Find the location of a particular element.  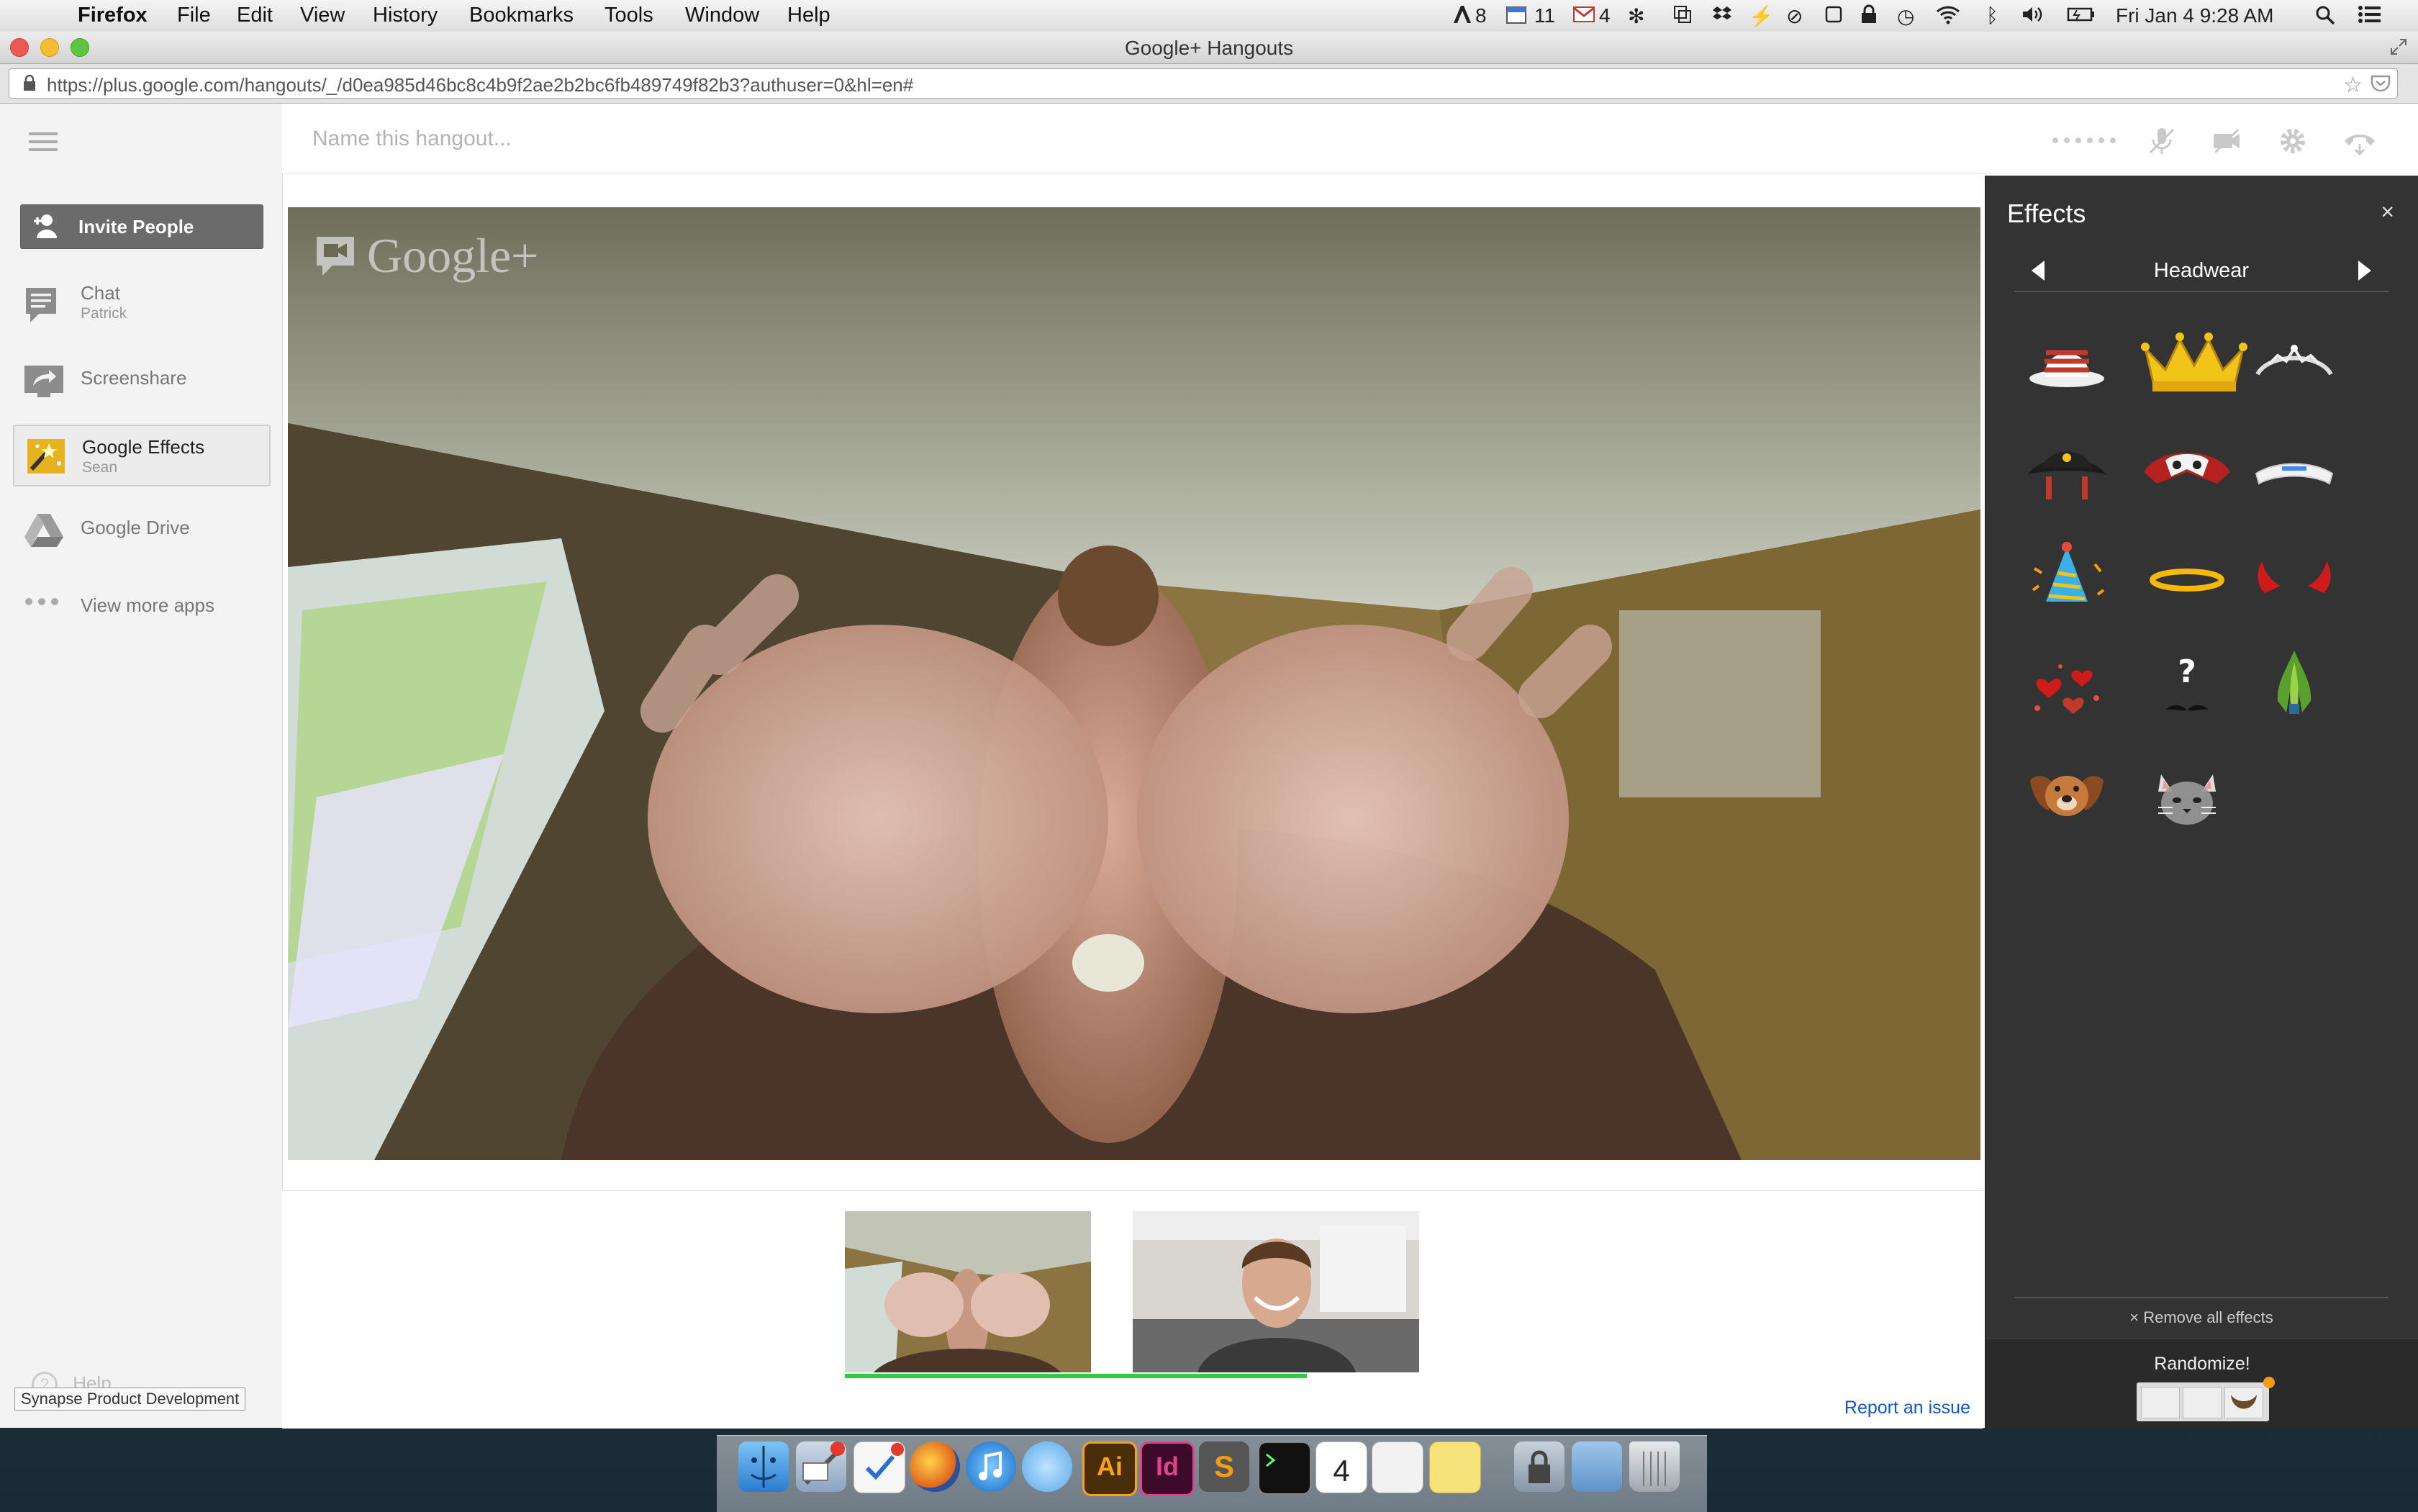

keychain-icon is located at coordinates (1539, 1467).